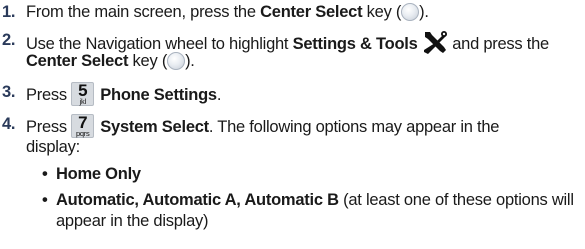 Image resolution: width=585 pixels, height=249 pixels. I want to click on key-7-icon: 7 pqrs, so click(83, 125).